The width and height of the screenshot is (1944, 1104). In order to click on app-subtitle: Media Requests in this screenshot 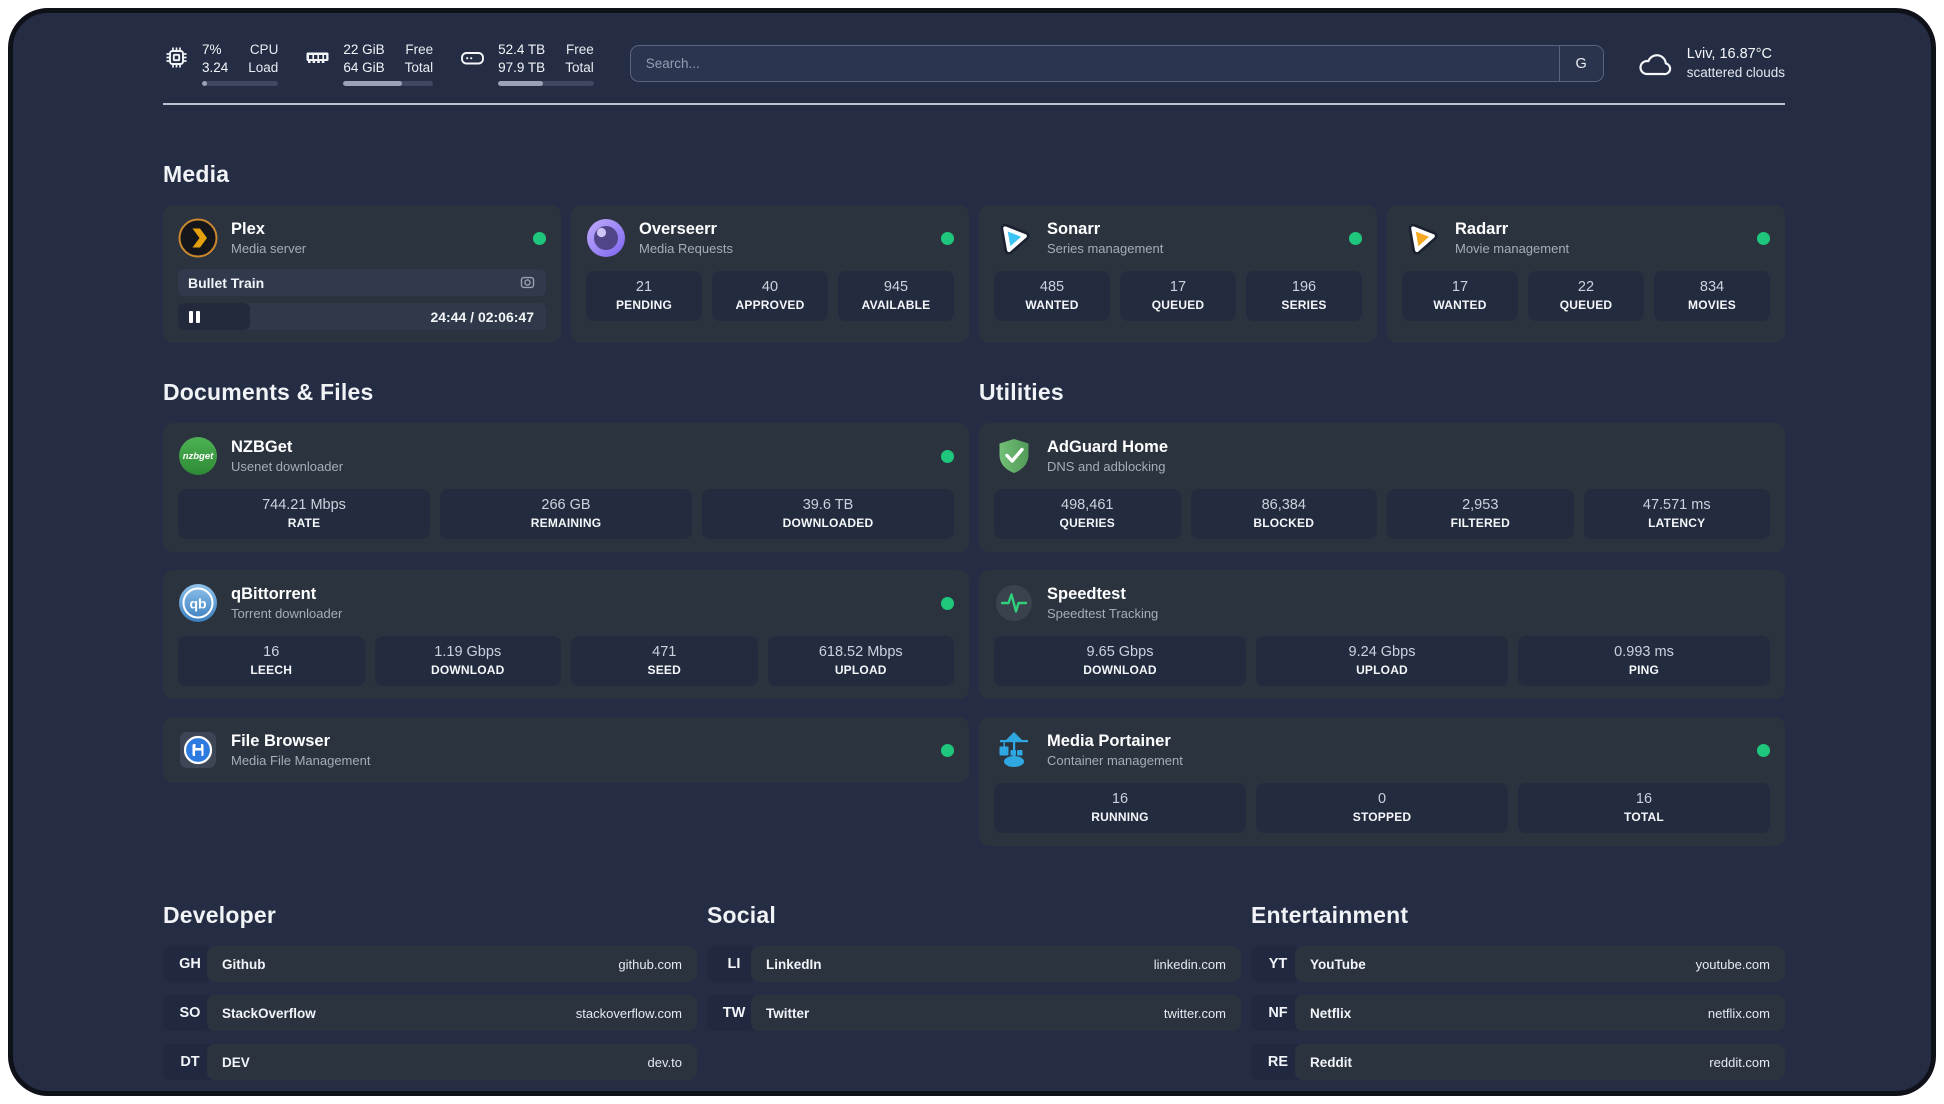, I will do `click(686, 248)`.